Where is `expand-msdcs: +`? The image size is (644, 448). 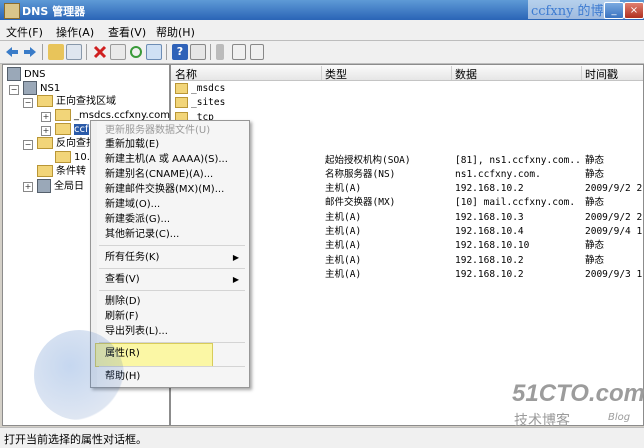
expand-msdcs: + is located at coordinates (46, 117).